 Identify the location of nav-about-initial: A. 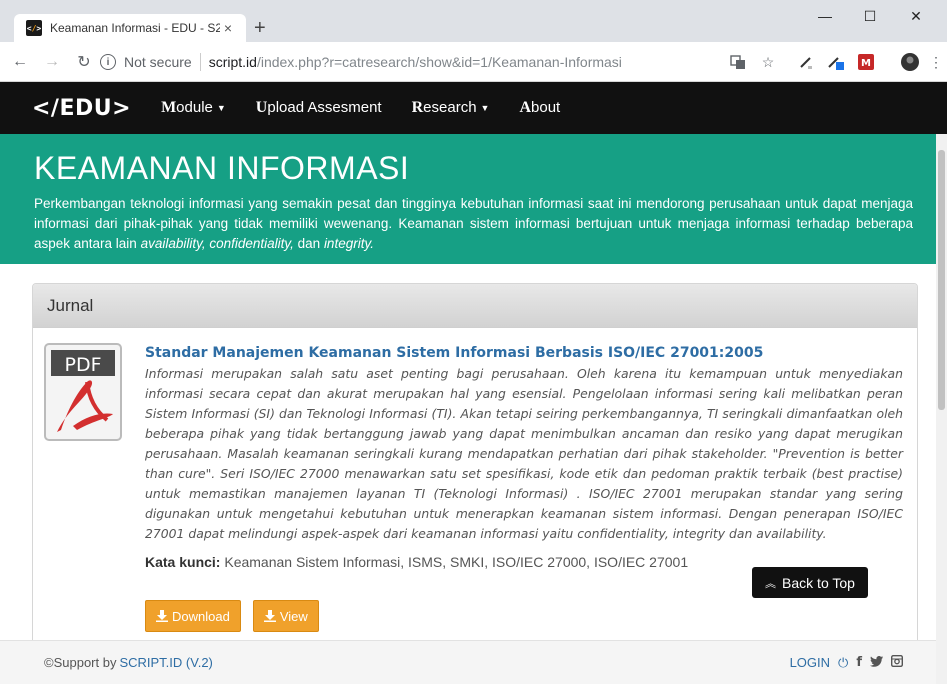
(525, 107).